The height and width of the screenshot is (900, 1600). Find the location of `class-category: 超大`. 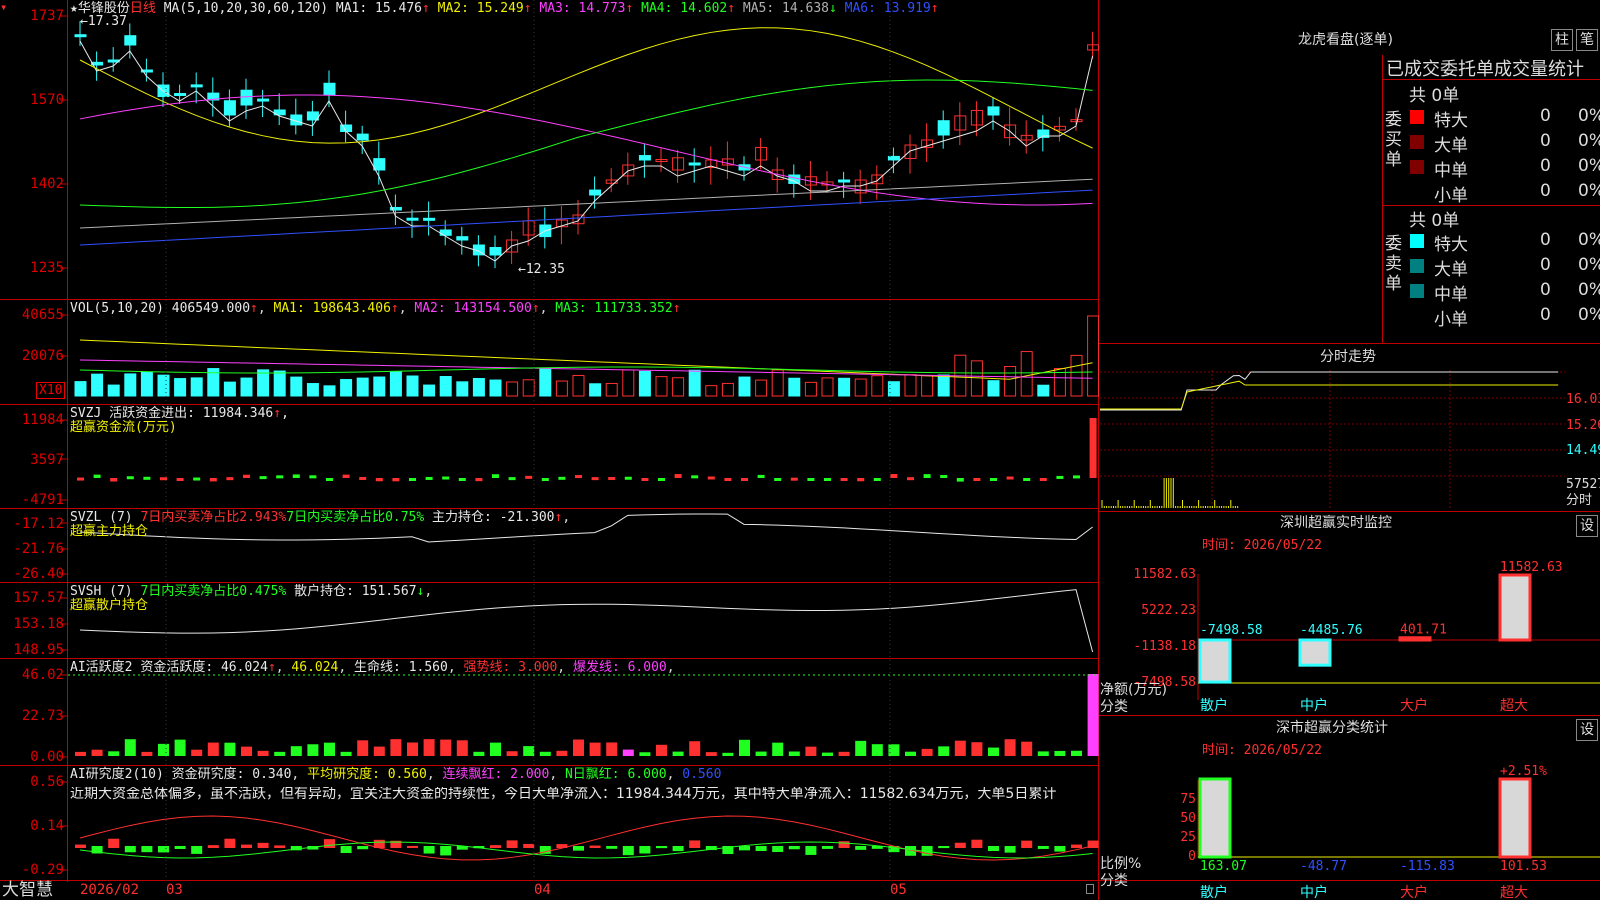

class-category: 超大 is located at coordinates (1514, 892).